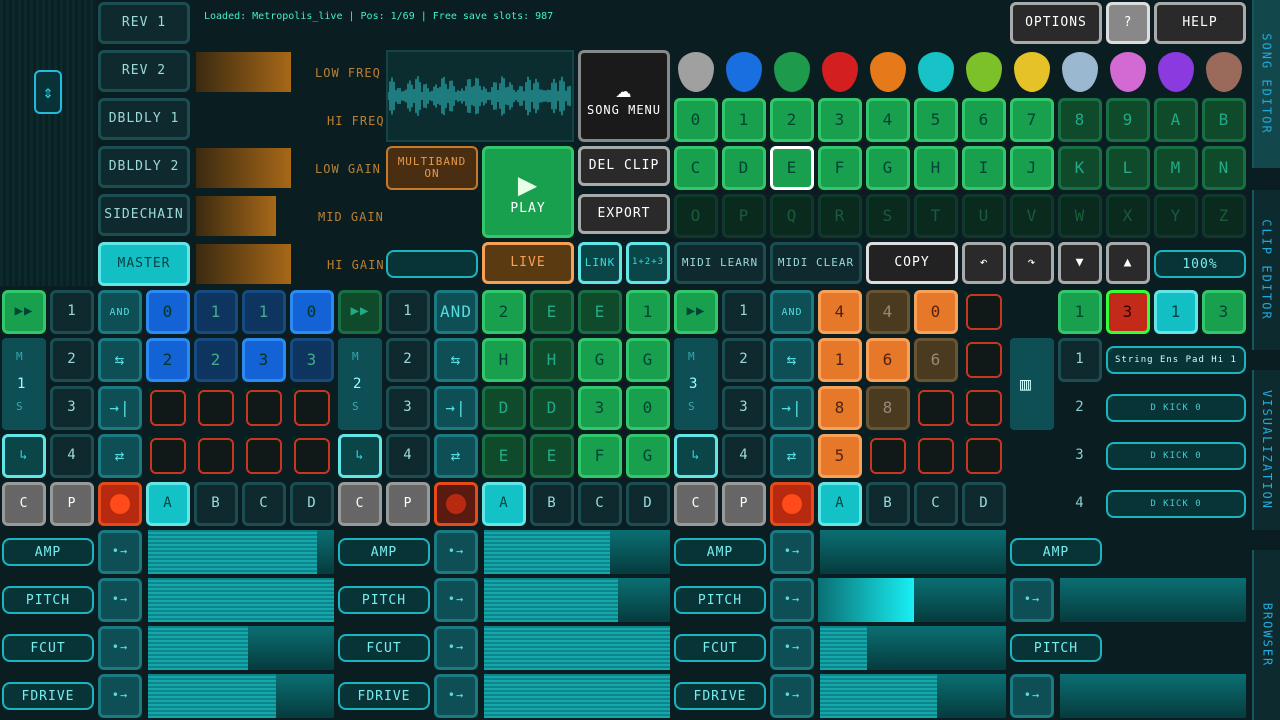 This screenshot has height=720, width=1280. I want to click on pick-lightblue-icon, so click(1080, 72).